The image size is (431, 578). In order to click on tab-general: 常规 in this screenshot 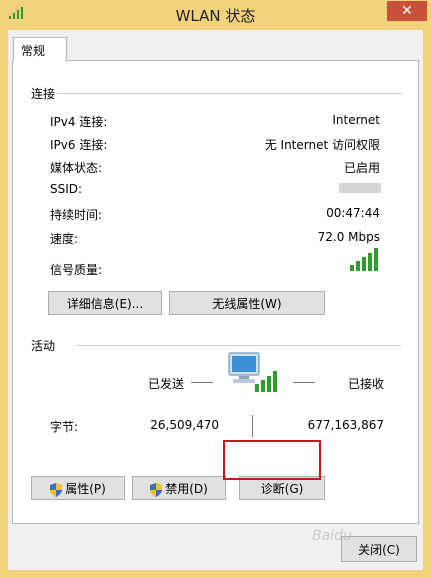, I will do `click(40, 49)`.